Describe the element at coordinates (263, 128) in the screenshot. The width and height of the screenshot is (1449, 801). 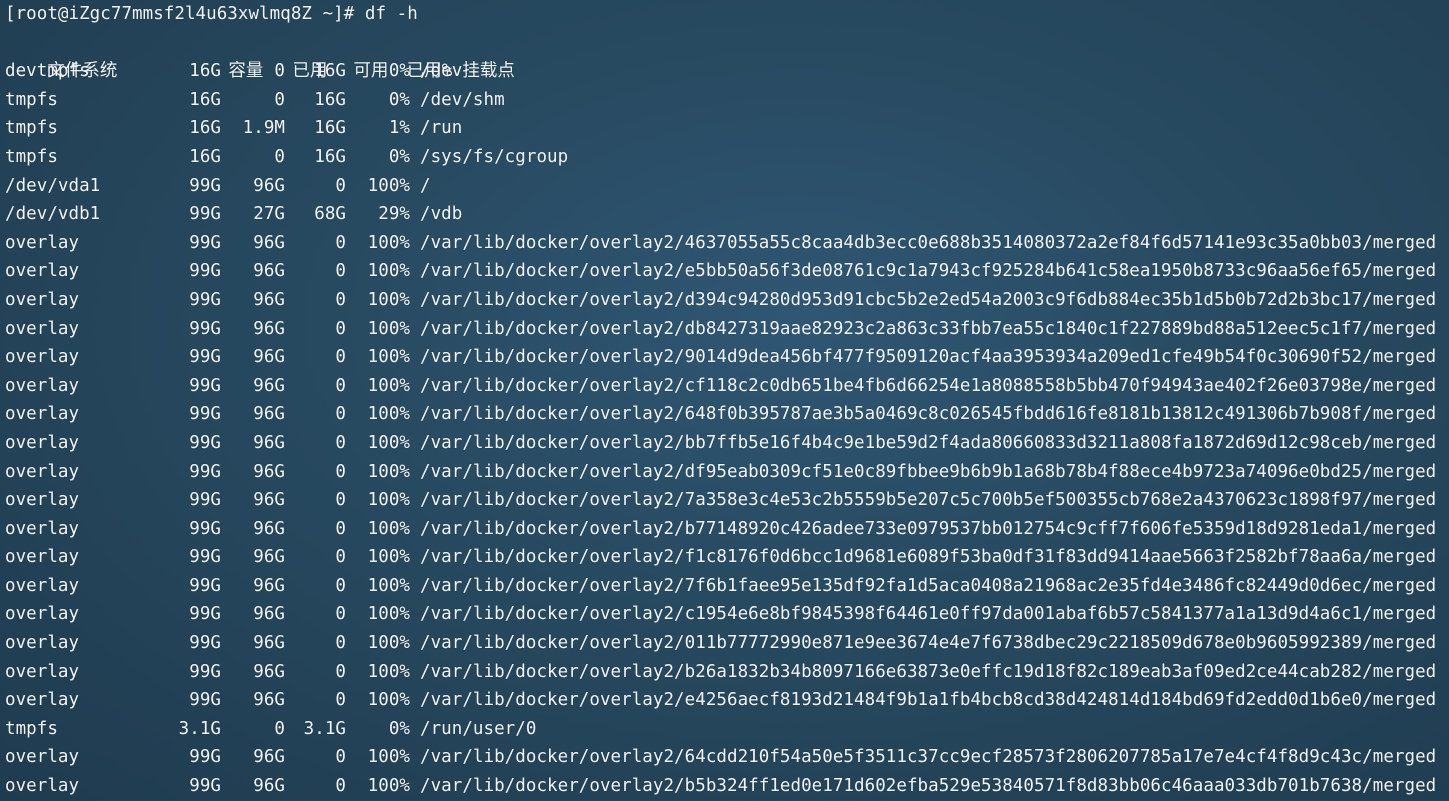
I see `row-used: 1.9M` at that location.